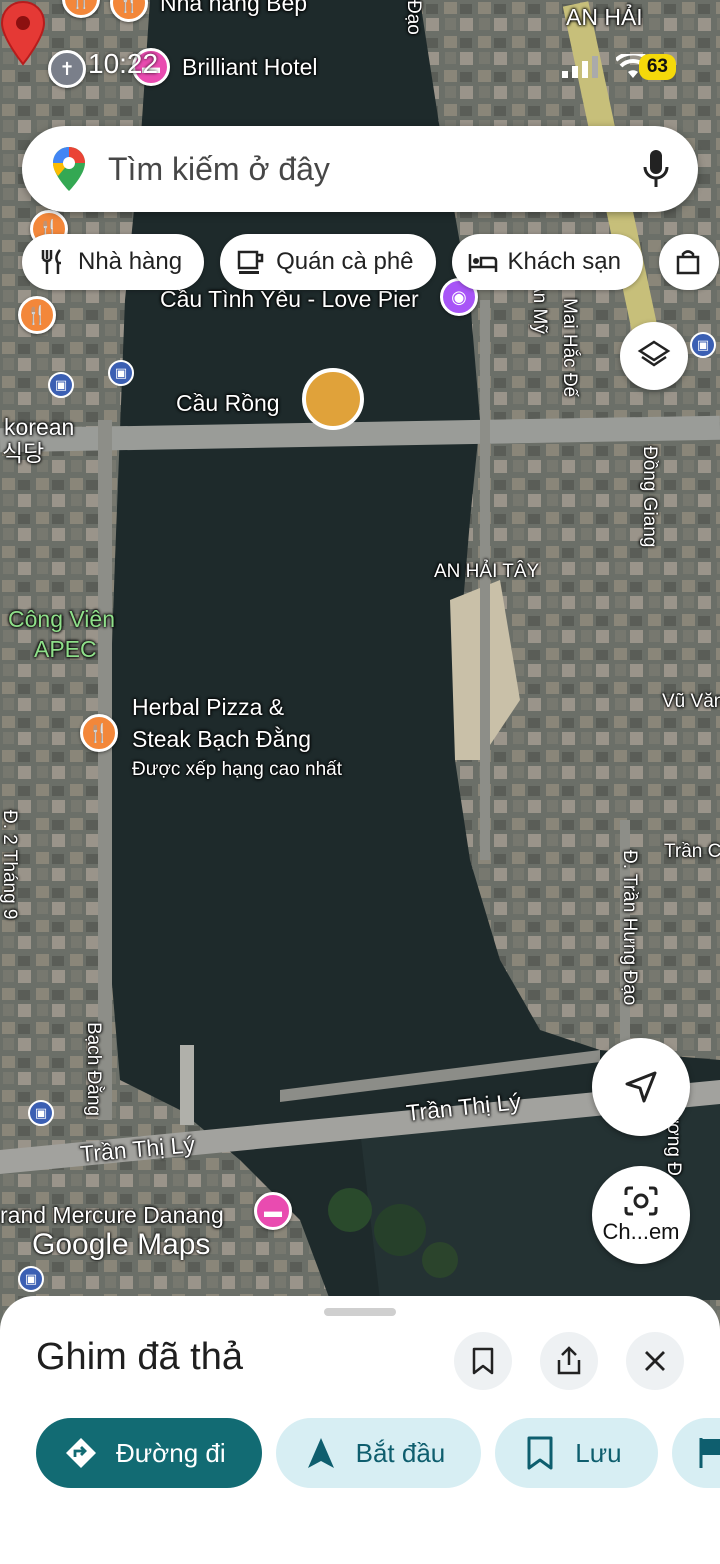 The height and width of the screenshot is (1564, 720). What do you see at coordinates (23, 453) in the screenshot?
I see `map-label-korean-hangul: 식당` at bounding box center [23, 453].